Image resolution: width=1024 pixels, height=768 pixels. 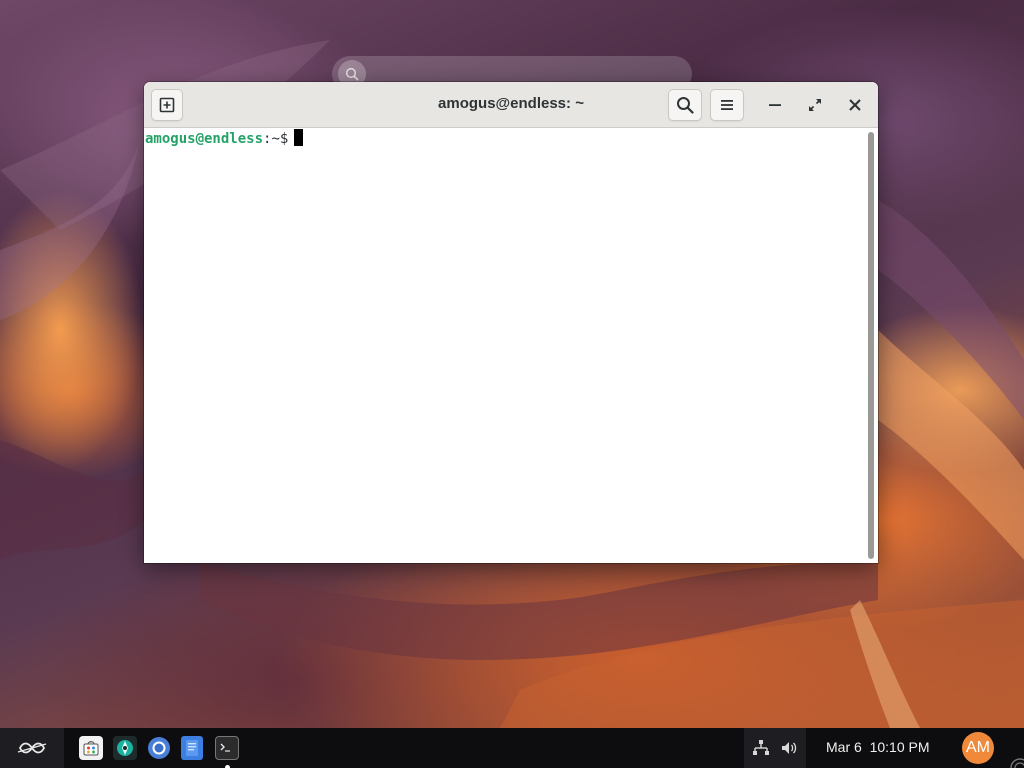 What do you see at coordinates (886, 748) in the screenshot?
I see `clock: Mar 6 10:10 PM` at bounding box center [886, 748].